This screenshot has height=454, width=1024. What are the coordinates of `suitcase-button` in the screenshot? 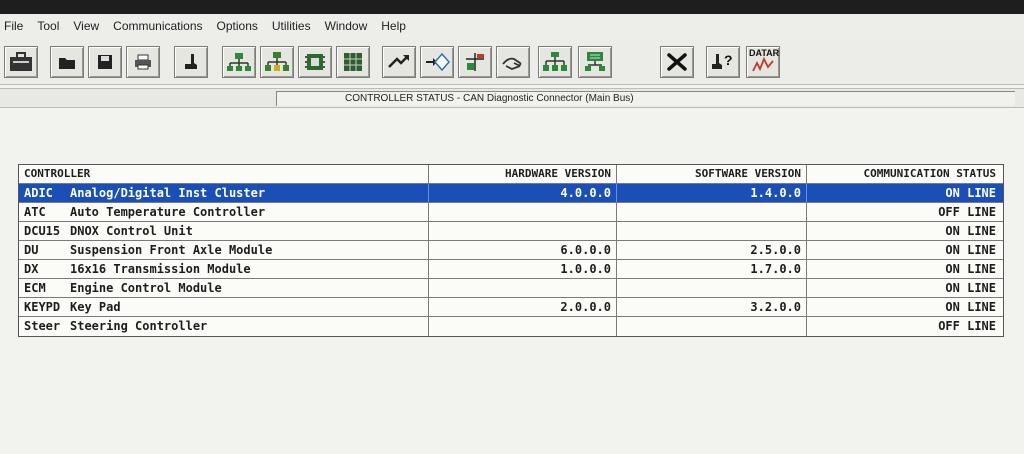 It's located at (21, 62).